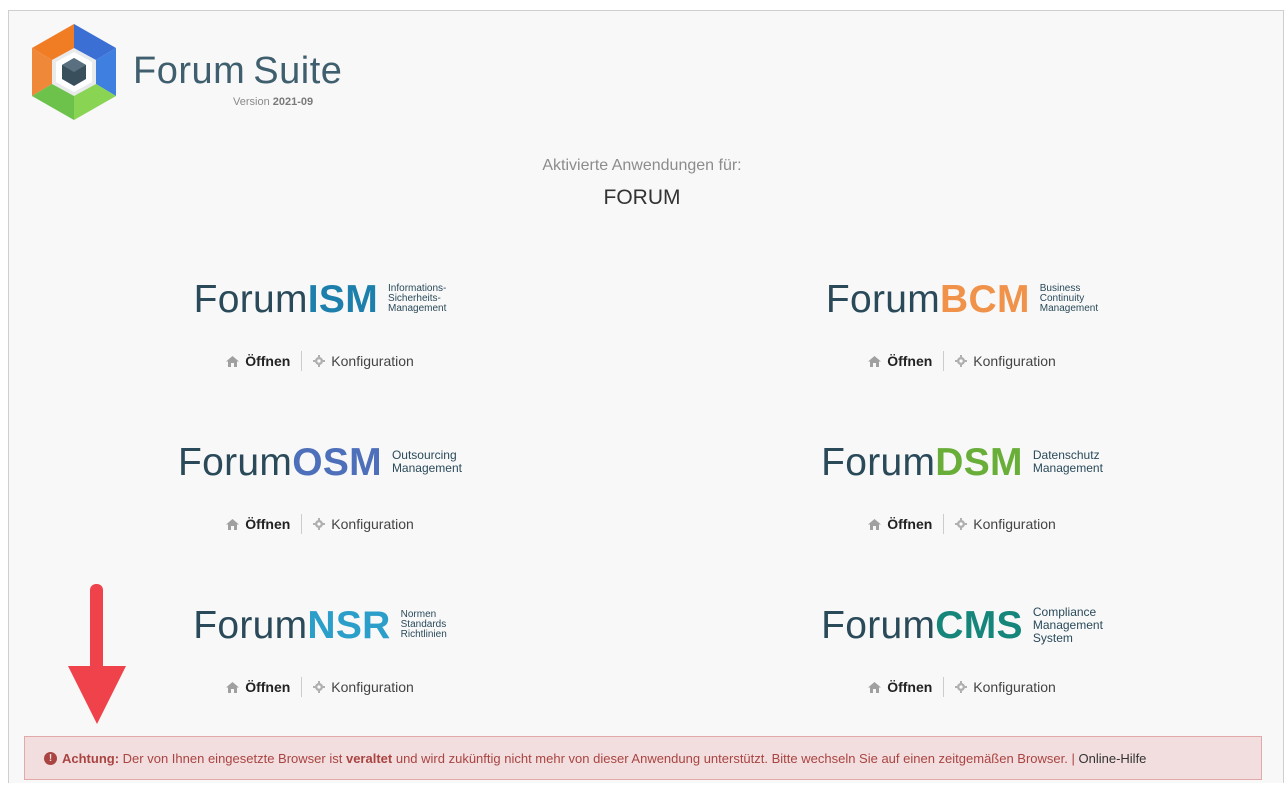 The width and height of the screenshot is (1284, 785). I want to click on config-link-cms: Konfiguration, so click(1005, 687).